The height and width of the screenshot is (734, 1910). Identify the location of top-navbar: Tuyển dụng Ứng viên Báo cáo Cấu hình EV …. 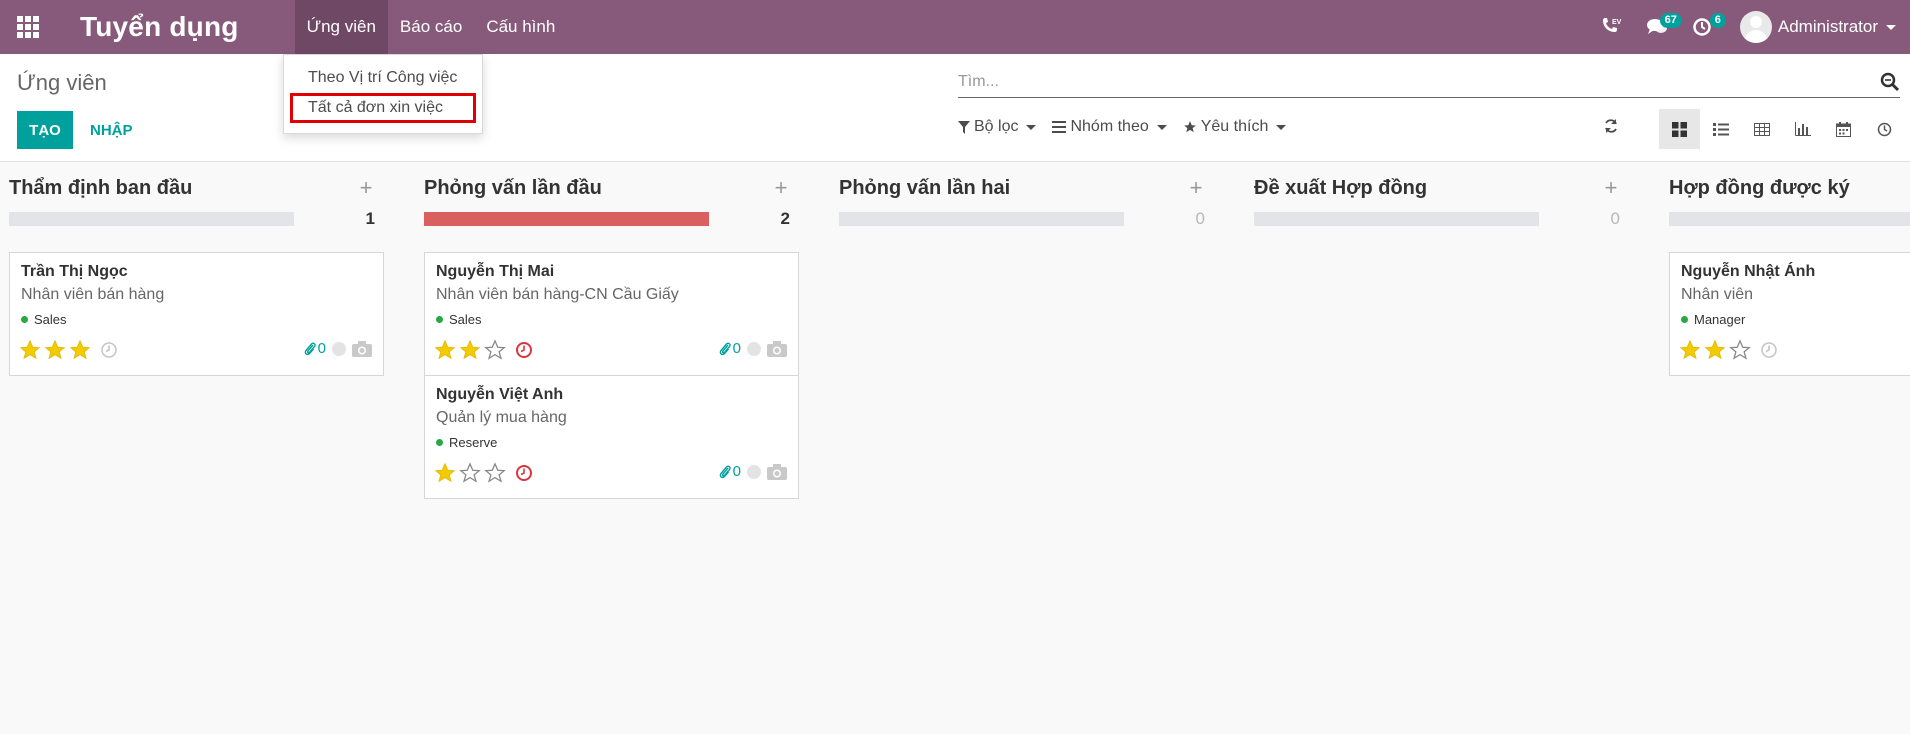
(955, 27).